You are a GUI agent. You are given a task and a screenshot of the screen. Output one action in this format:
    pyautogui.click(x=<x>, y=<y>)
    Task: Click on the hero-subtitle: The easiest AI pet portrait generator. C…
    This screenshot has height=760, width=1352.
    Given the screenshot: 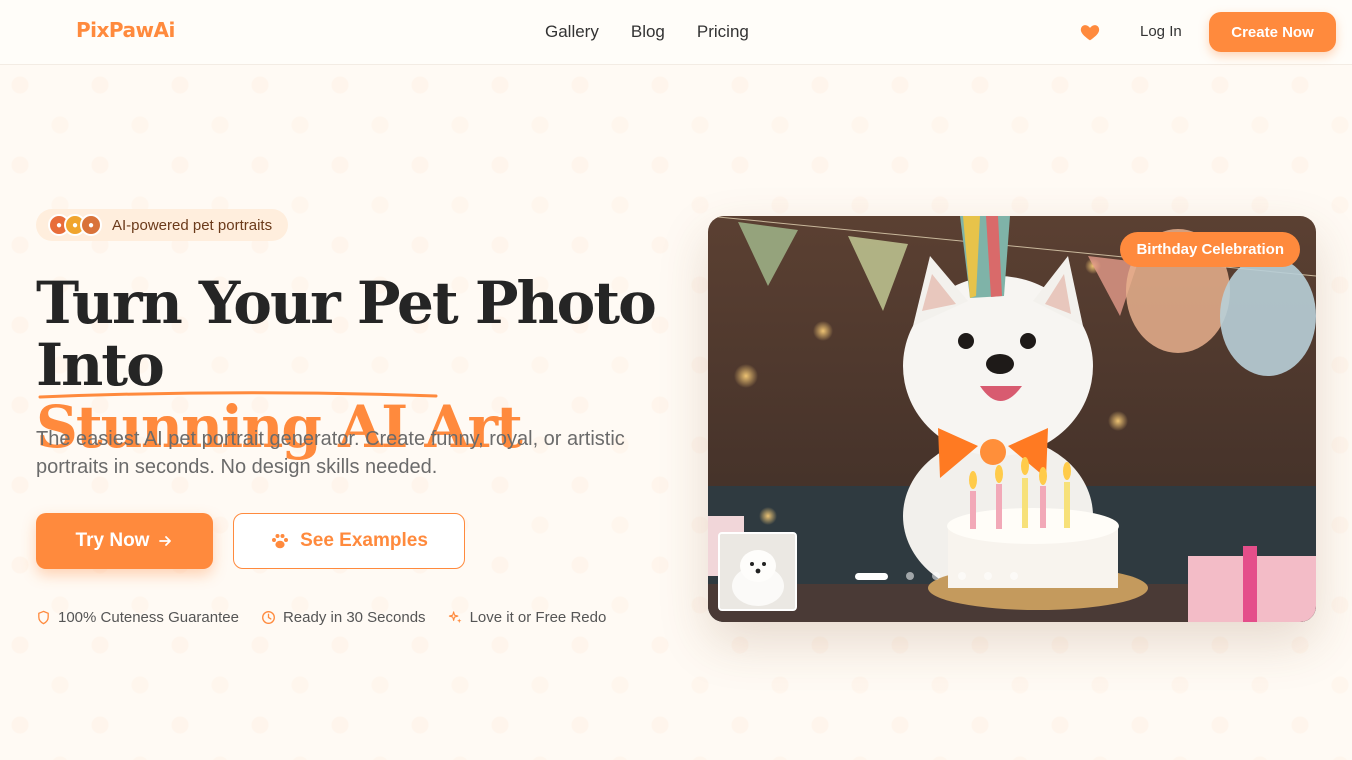 What is the action you would take?
    pyautogui.click(x=330, y=453)
    